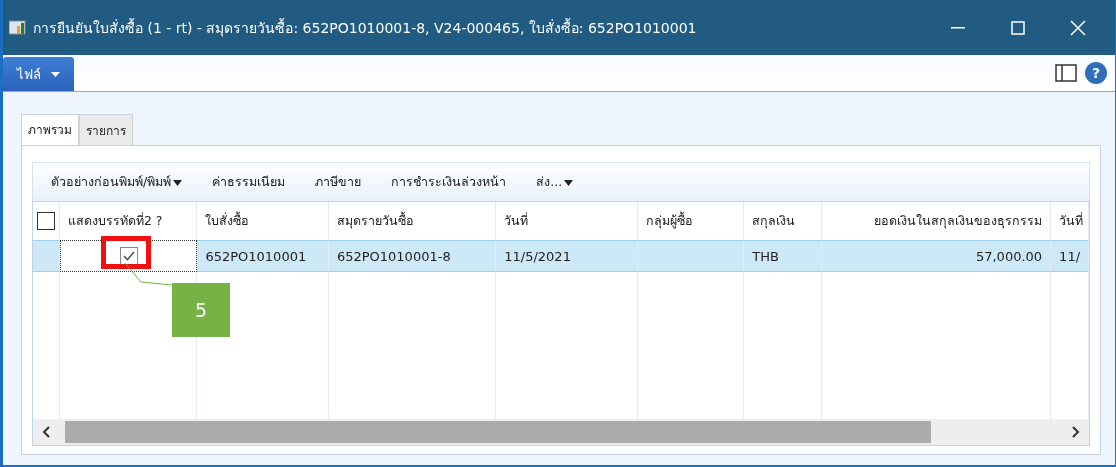  What do you see at coordinates (958, 27) in the screenshot?
I see `minimize-icon` at bounding box center [958, 27].